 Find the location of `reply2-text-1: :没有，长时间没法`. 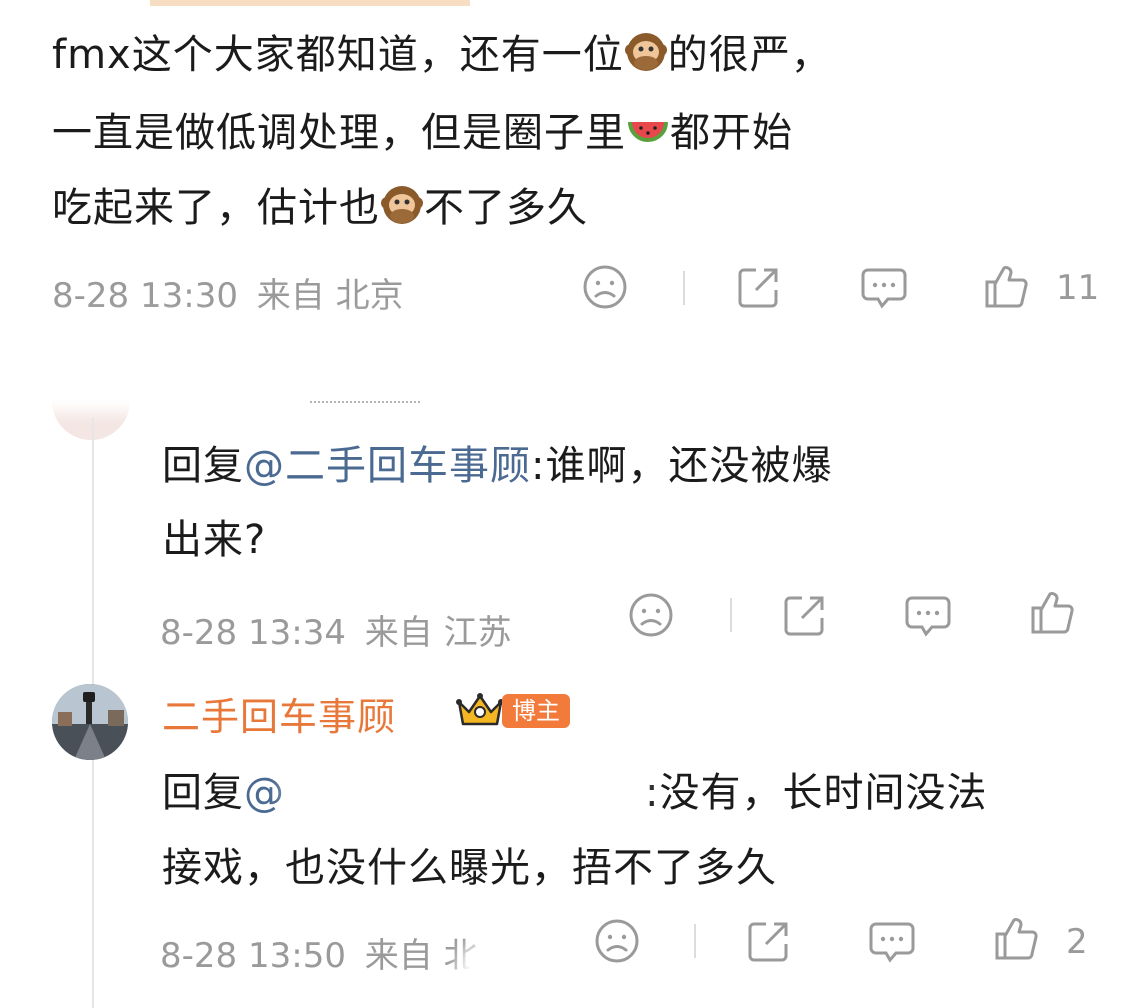

reply2-text-1: :没有，长时间没法 is located at coordinates (816, 793).